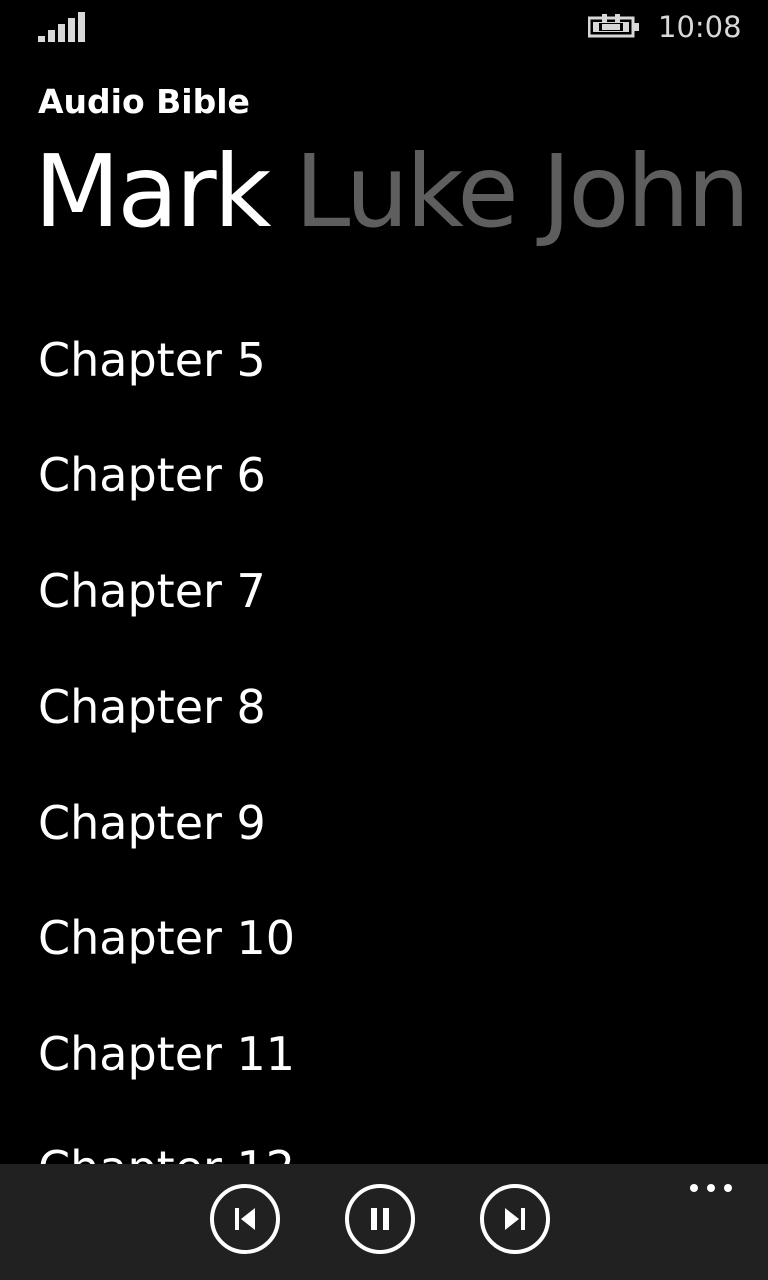 The width and height of the screenshot is (768, 1280). What do you see at coordinates (166, 938) in the screenshot?
I see `chapter-item-10: Chapter 10` at bounding box center [166, 938].